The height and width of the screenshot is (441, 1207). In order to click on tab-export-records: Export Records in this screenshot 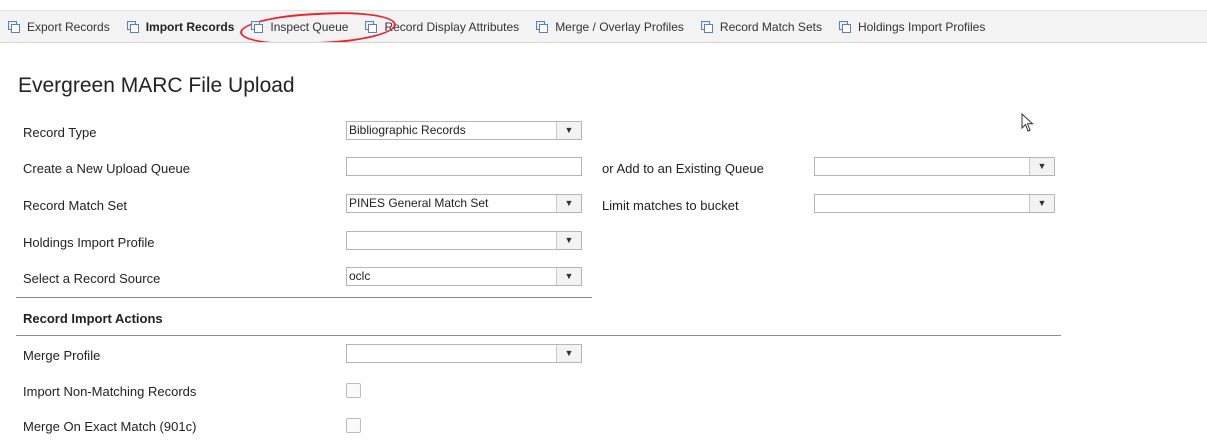, I will do `click(59, 26)`.